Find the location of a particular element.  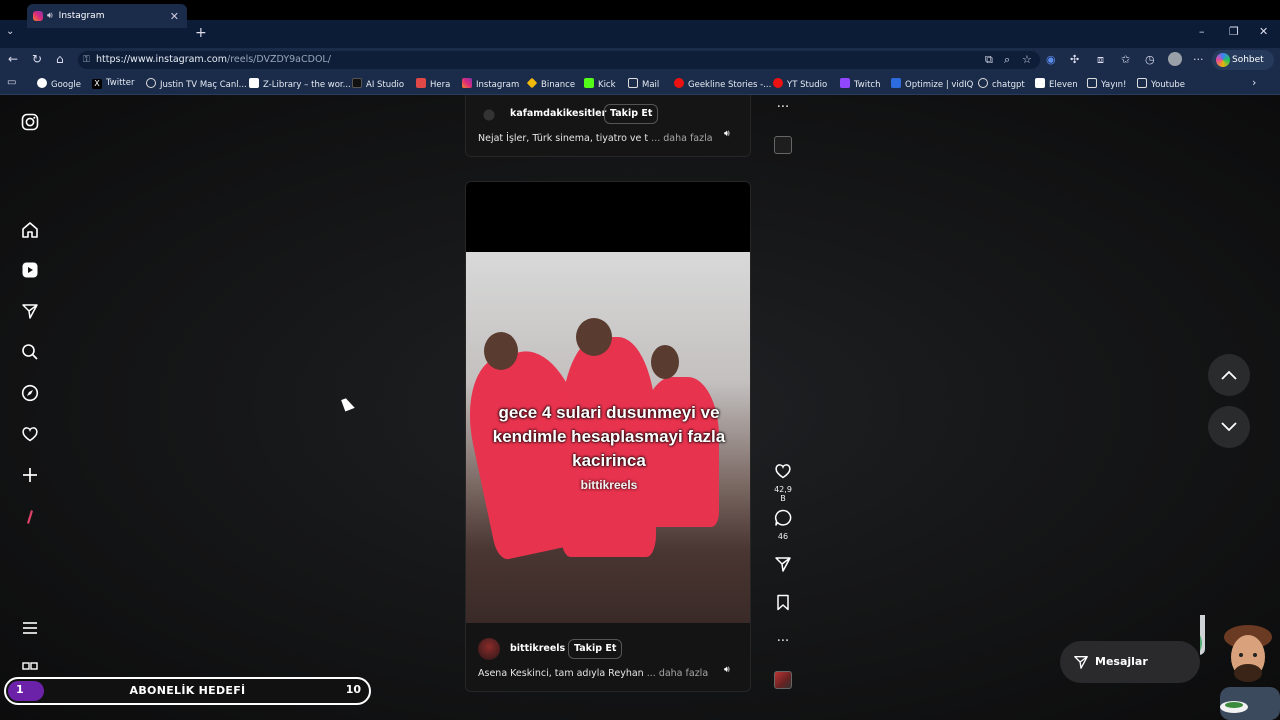

bookmark-chatgpt: chatgpt is located at coordinates (1001, 84).